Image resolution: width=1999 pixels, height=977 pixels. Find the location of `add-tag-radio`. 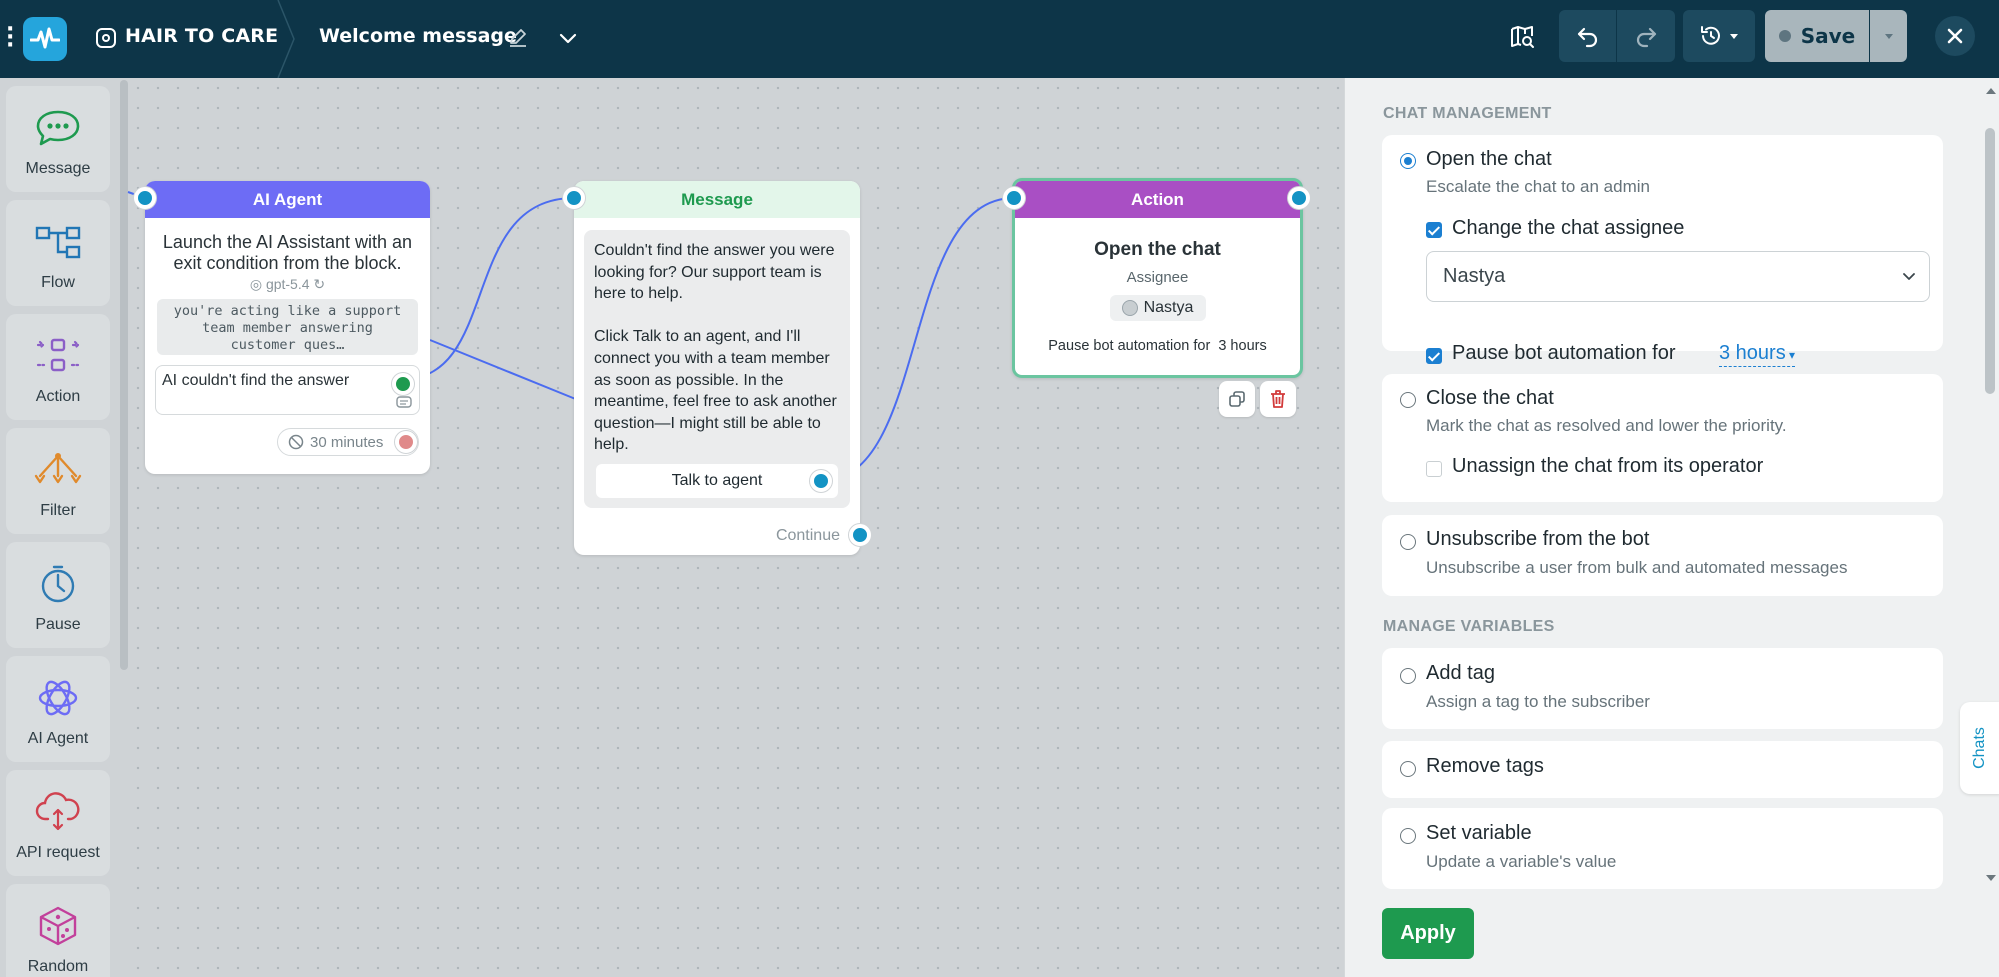

add-tag-radio is located at coordinates (1408, 676).